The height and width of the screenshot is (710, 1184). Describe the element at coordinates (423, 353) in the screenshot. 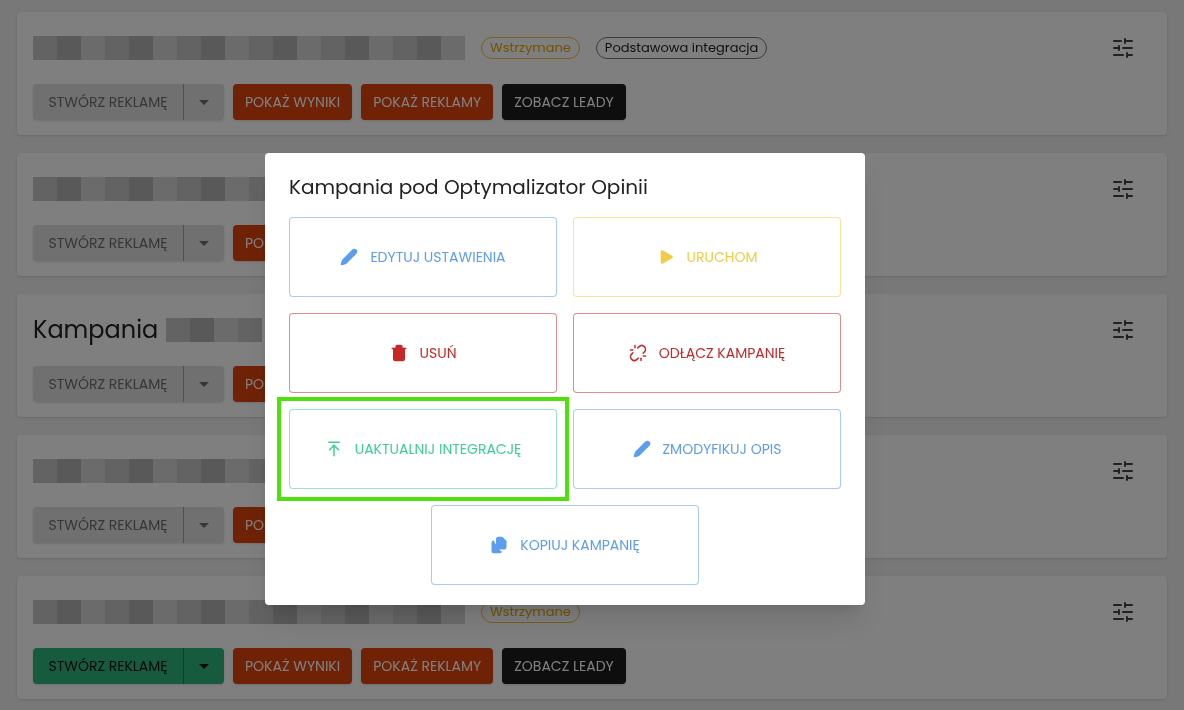

I see `dialog-action-button: USUŃ` at that location.